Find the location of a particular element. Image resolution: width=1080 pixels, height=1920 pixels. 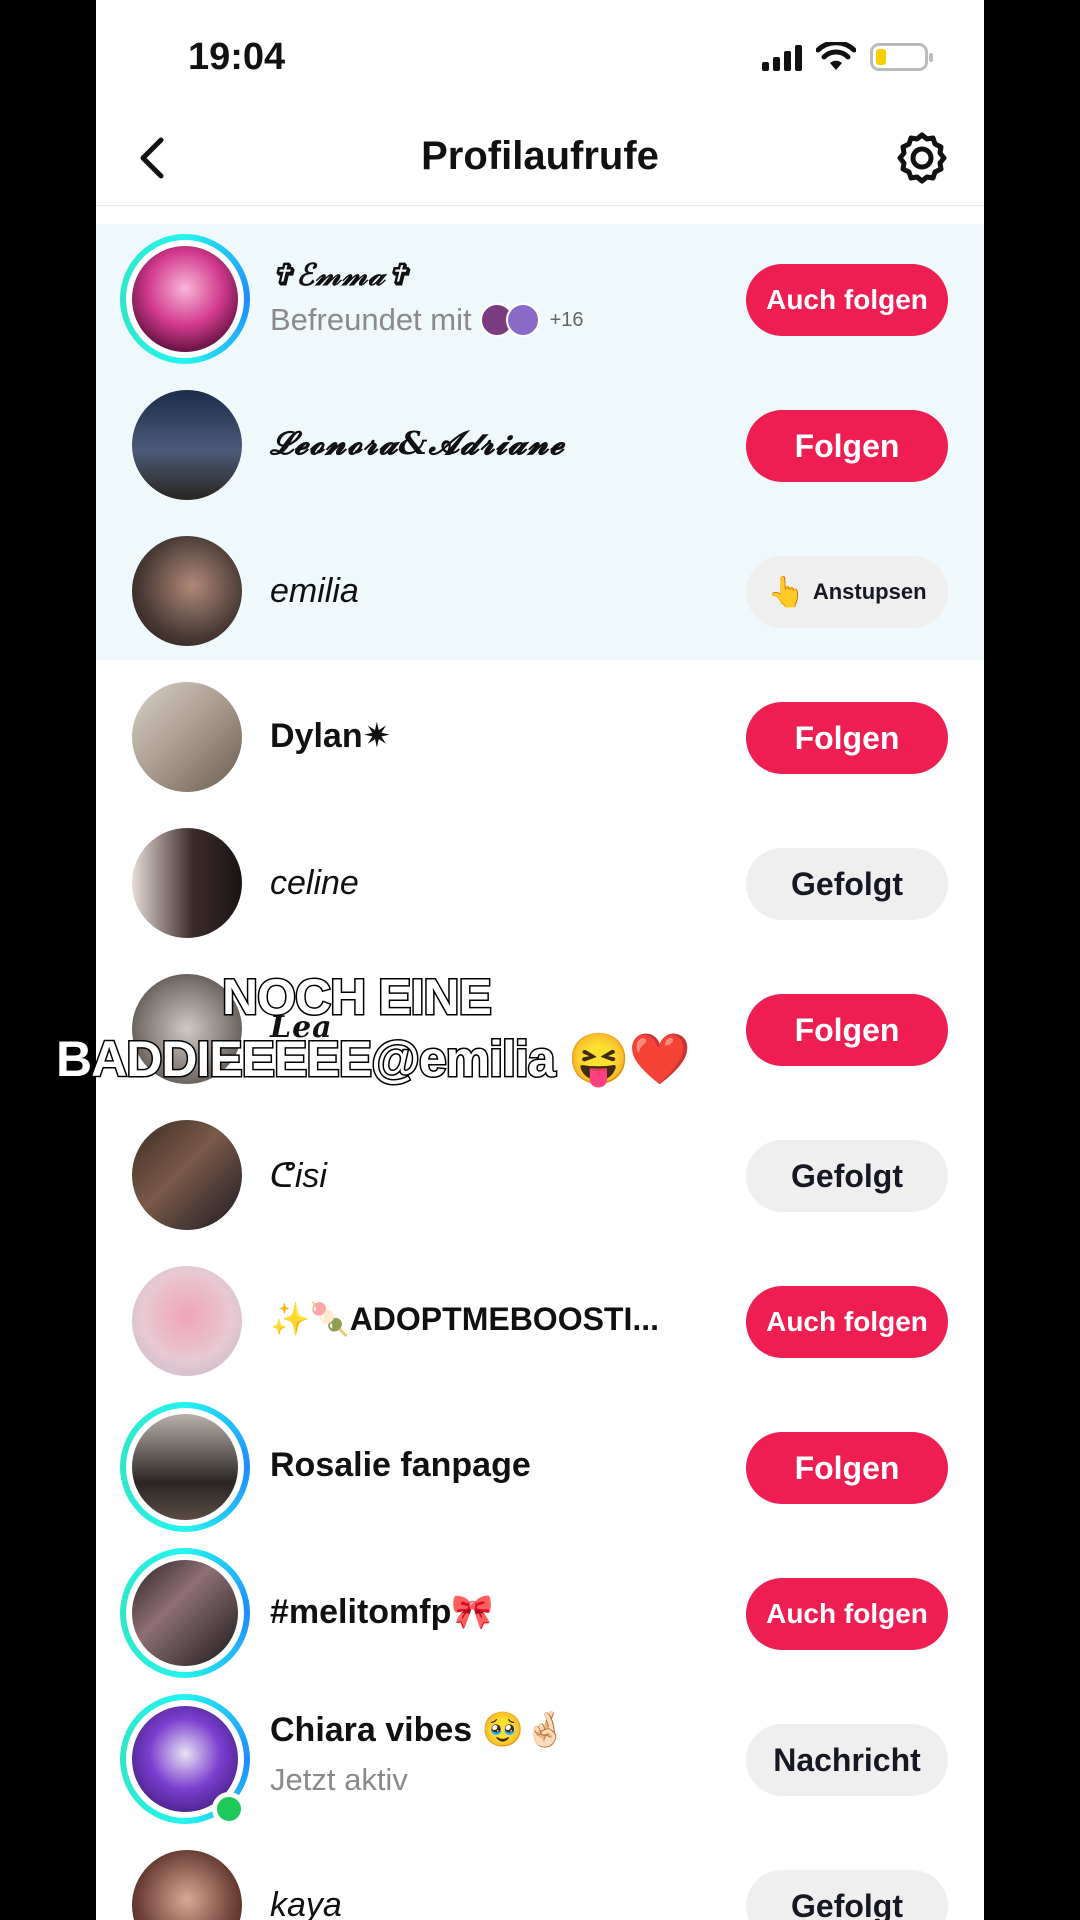

list-item: emilia 👆 Anstupsen is located at coordinates (540, 591).